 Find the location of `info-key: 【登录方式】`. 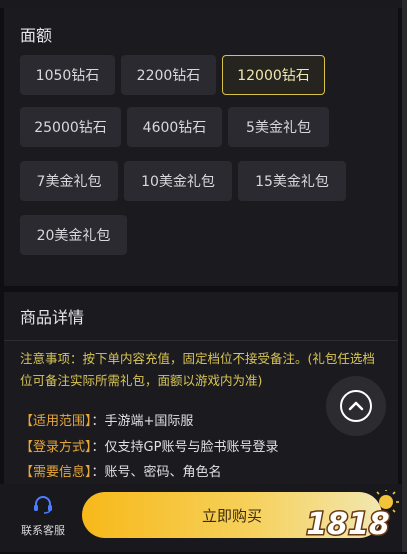

info-key: 【登录方式】 is located at coordinates (56, 447).